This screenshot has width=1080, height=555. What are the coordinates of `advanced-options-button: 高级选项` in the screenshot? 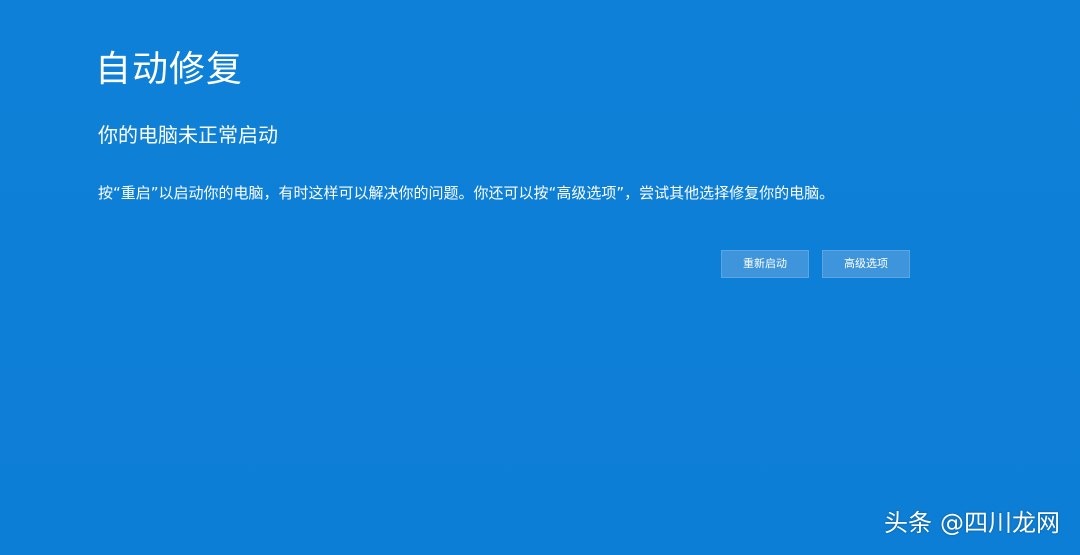 It's located at (866, 264).